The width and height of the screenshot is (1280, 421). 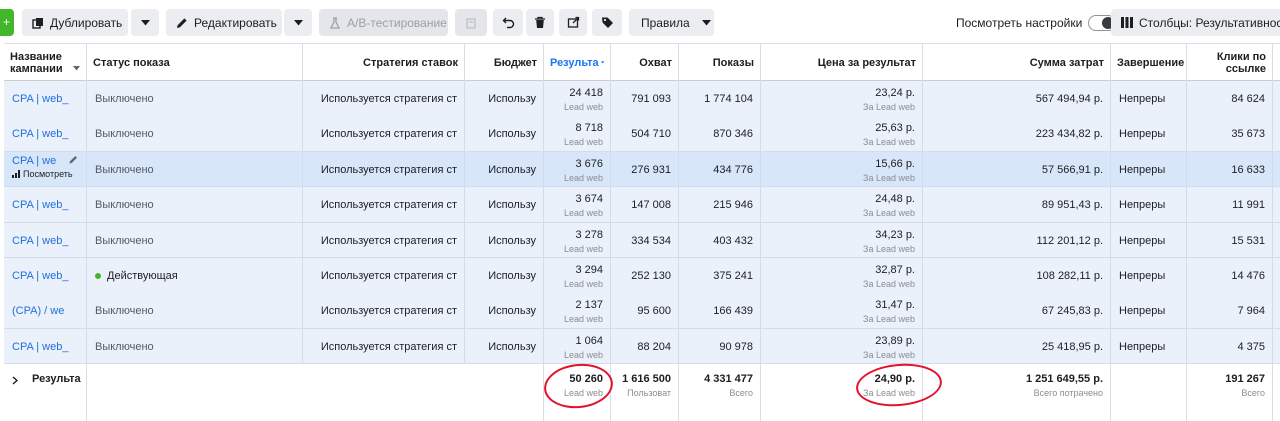 What do you see at coordinates (895, 340) in the screenshot?
I see `cell-cpr-value: 23,89 р.` at bounding box center [895, 340].